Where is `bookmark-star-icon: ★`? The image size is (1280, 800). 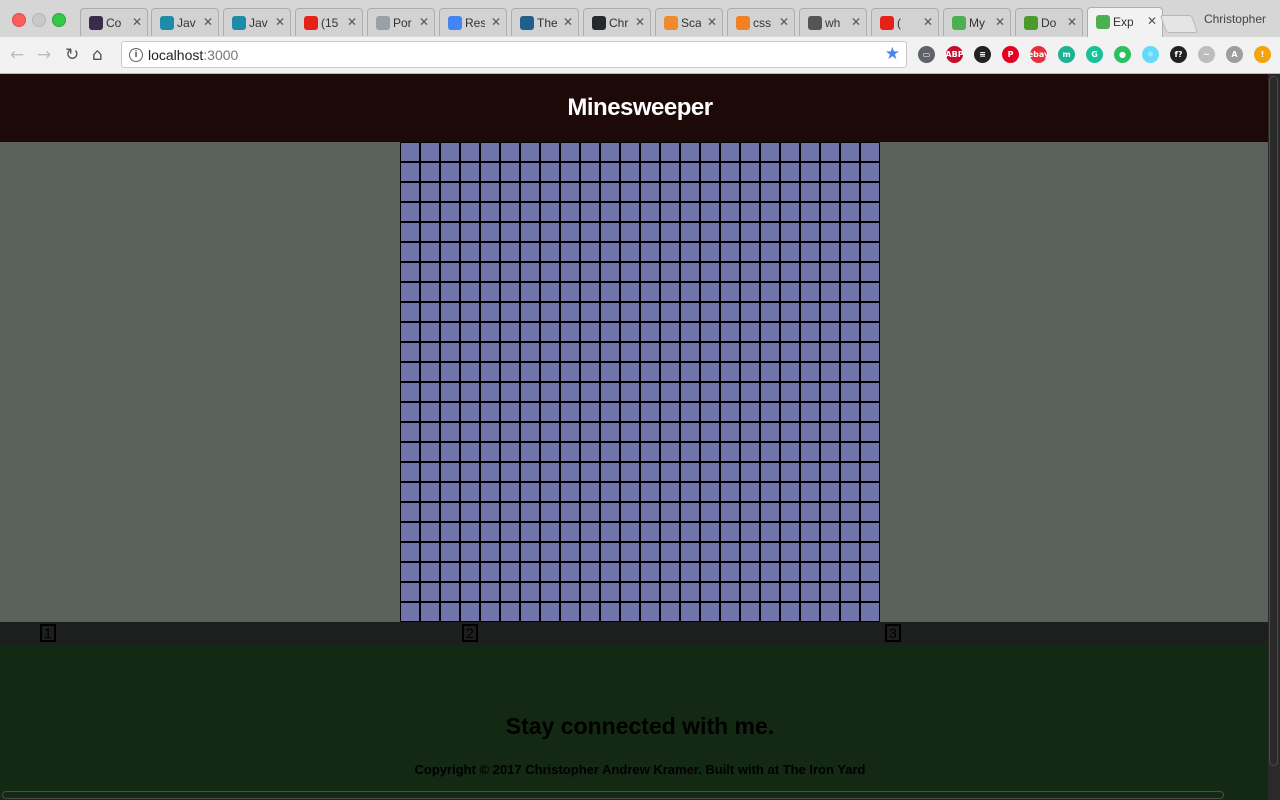
bookmark-star-icon: ★ is located at coordinates (892, 54).